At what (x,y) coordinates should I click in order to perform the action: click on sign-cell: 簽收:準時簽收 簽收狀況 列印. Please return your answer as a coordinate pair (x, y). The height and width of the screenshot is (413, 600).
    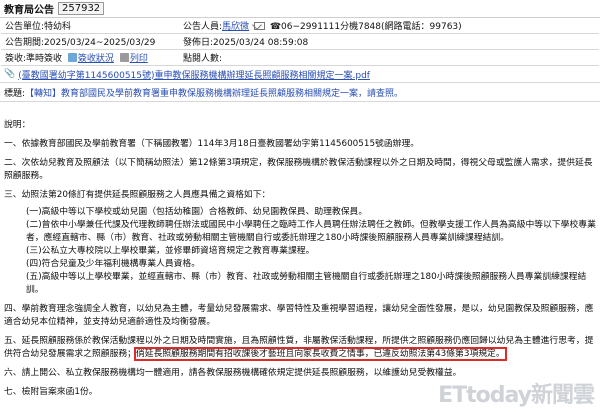
    Looking at the image, I should click on (90, 57).